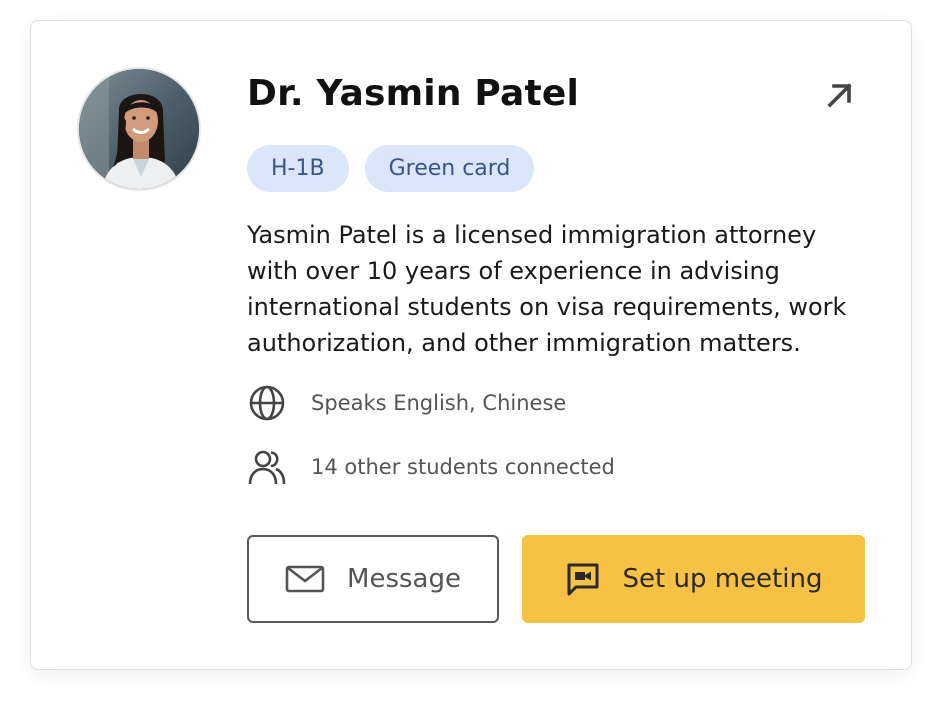  I want to click on languages-row: Speaks English, Chinese, so click(406, 403).